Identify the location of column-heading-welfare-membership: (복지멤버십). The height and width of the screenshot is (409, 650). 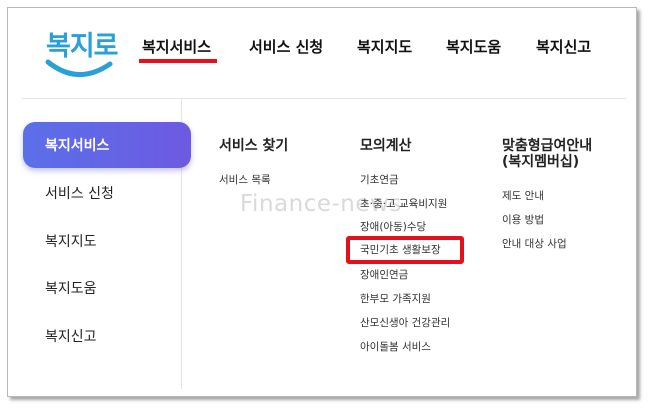
(541, 162).